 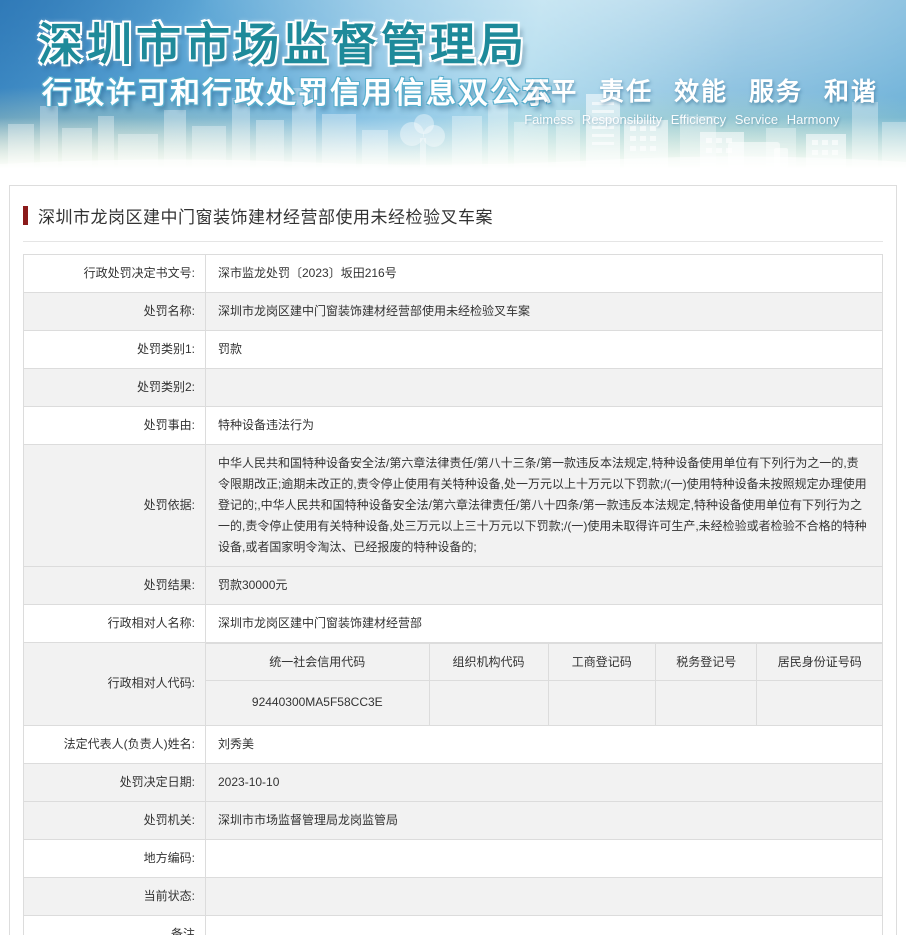 I want to click on row-value: 特种设备违法行为, so click(x=544, y=425).